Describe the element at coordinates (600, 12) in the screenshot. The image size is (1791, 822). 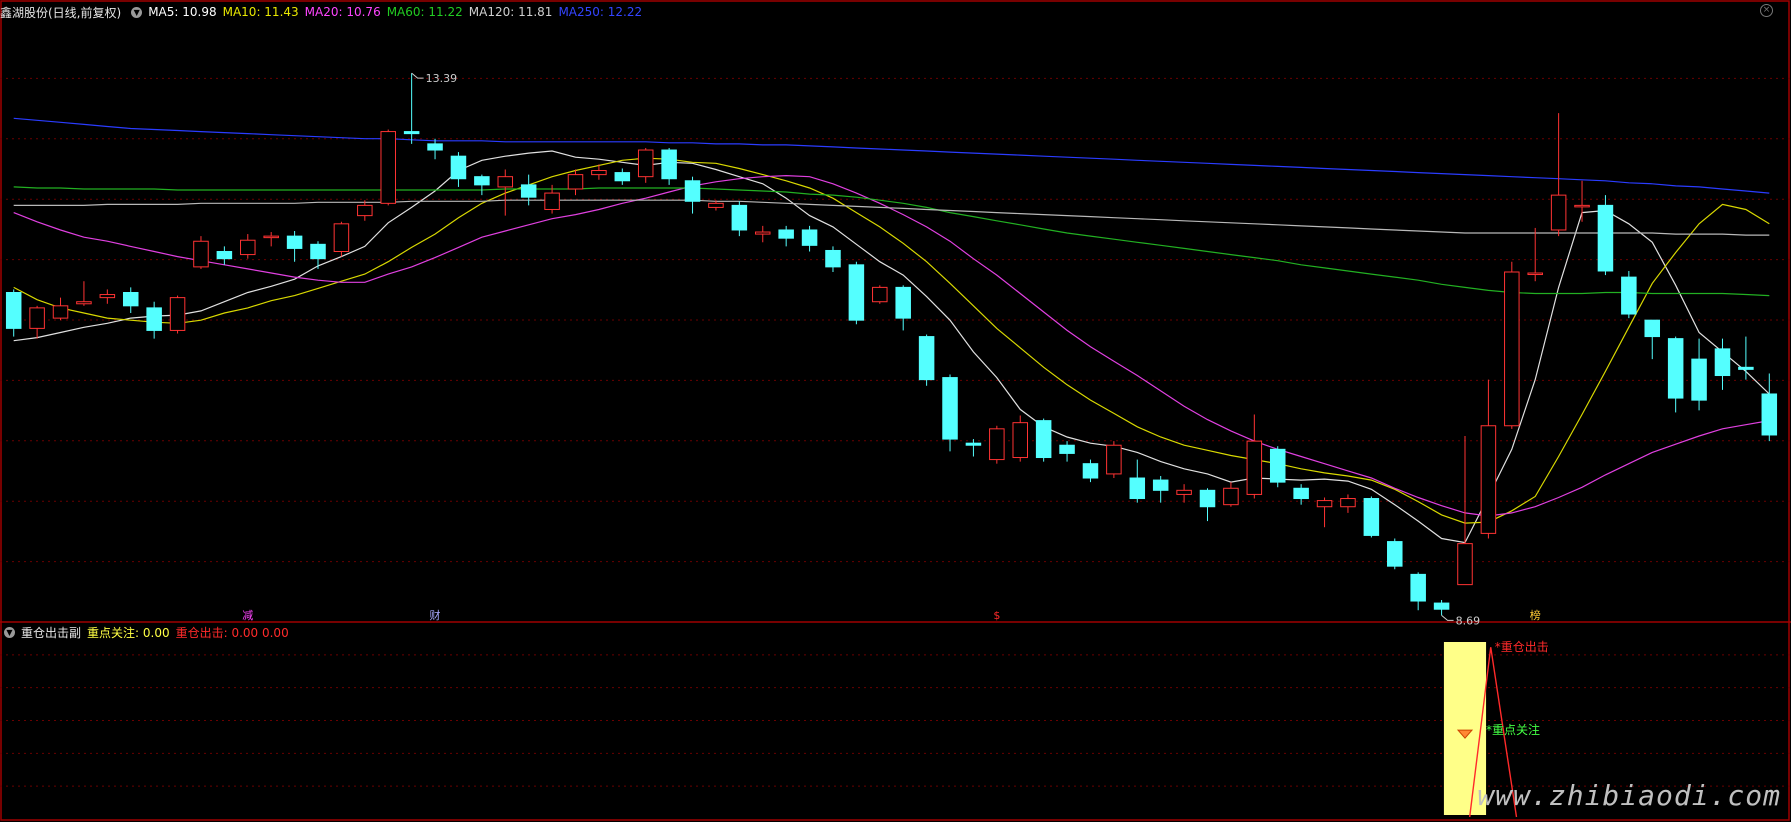
I see `ma250-label: MA250: 12.22` at that location.